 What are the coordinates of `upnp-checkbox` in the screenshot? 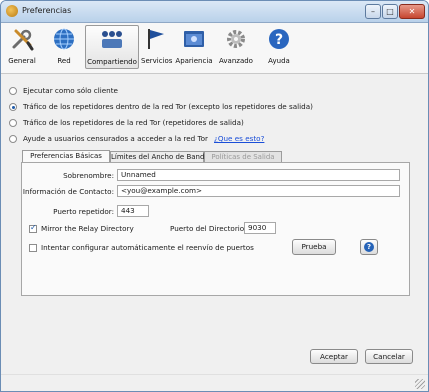 It's located at (33, 248).